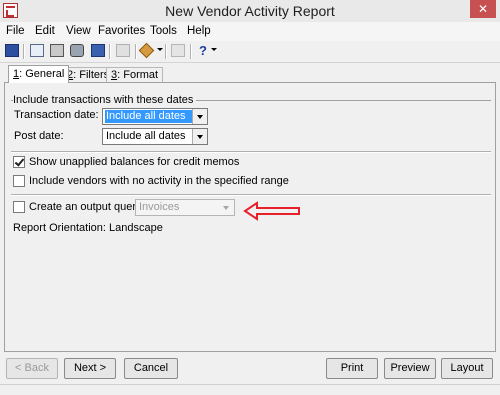 The height and width of the screenshot is (395, 500). Describe the element at coordinates (410, 368) in the screenshot. I see `preview-button: Preview` at that location.